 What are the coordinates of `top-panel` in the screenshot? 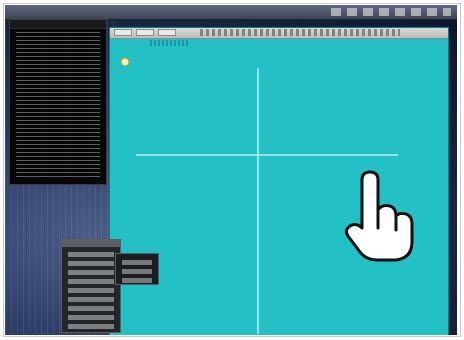 It's located at (231, 12).